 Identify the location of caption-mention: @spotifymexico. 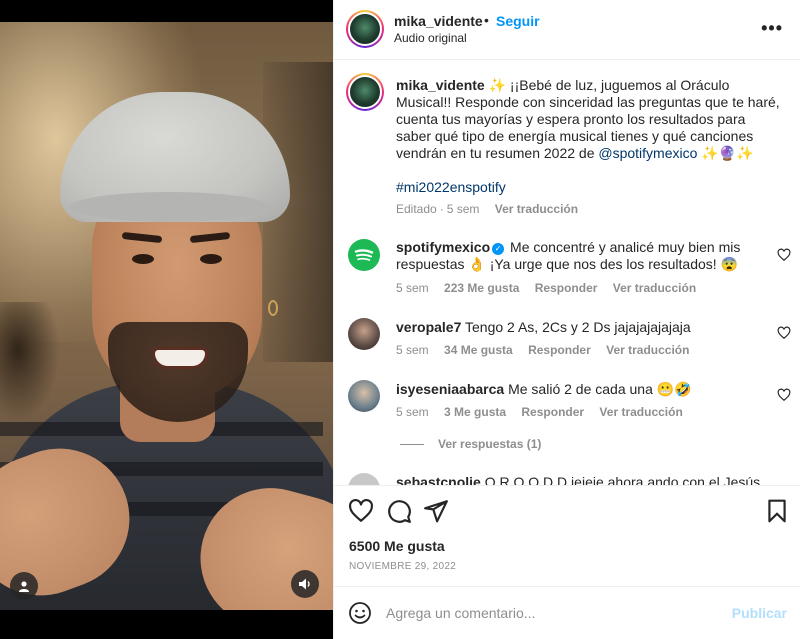
(647, 153).